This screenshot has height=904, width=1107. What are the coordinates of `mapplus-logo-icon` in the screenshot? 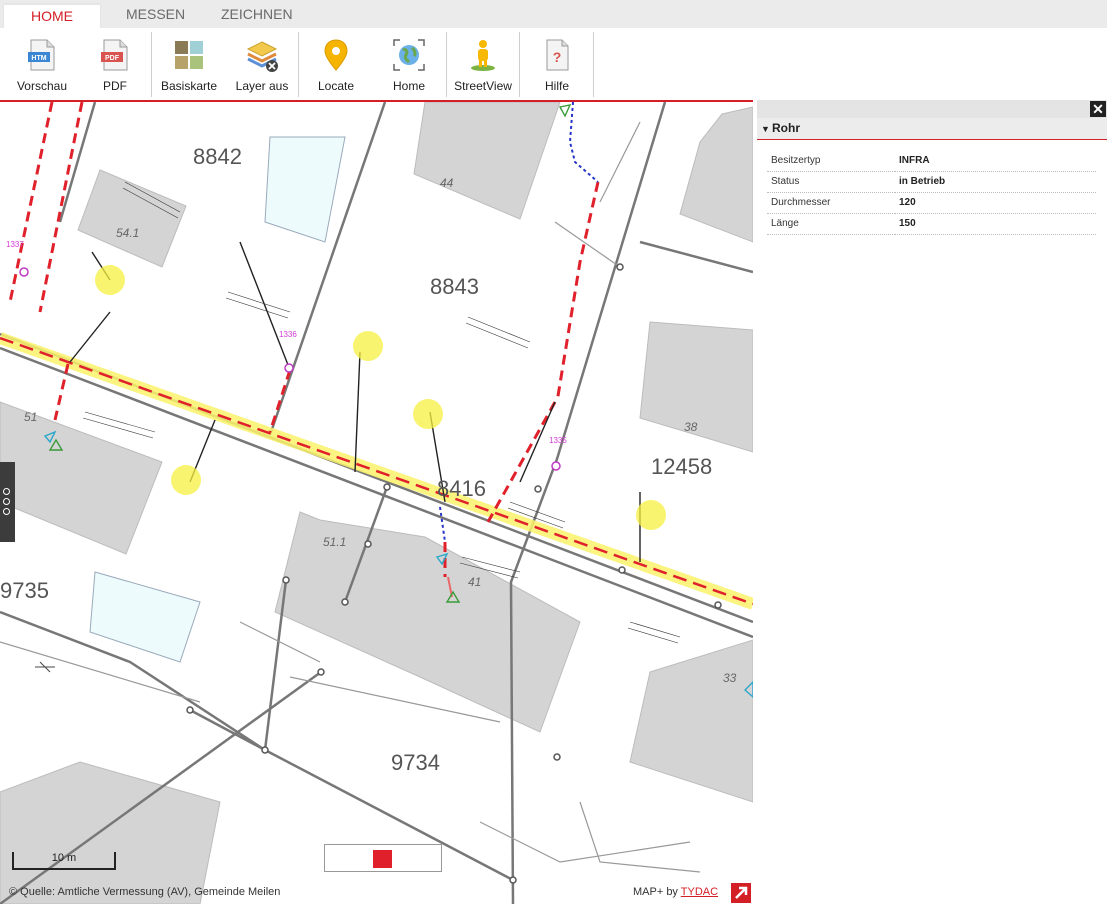 It's located at (741, 893).